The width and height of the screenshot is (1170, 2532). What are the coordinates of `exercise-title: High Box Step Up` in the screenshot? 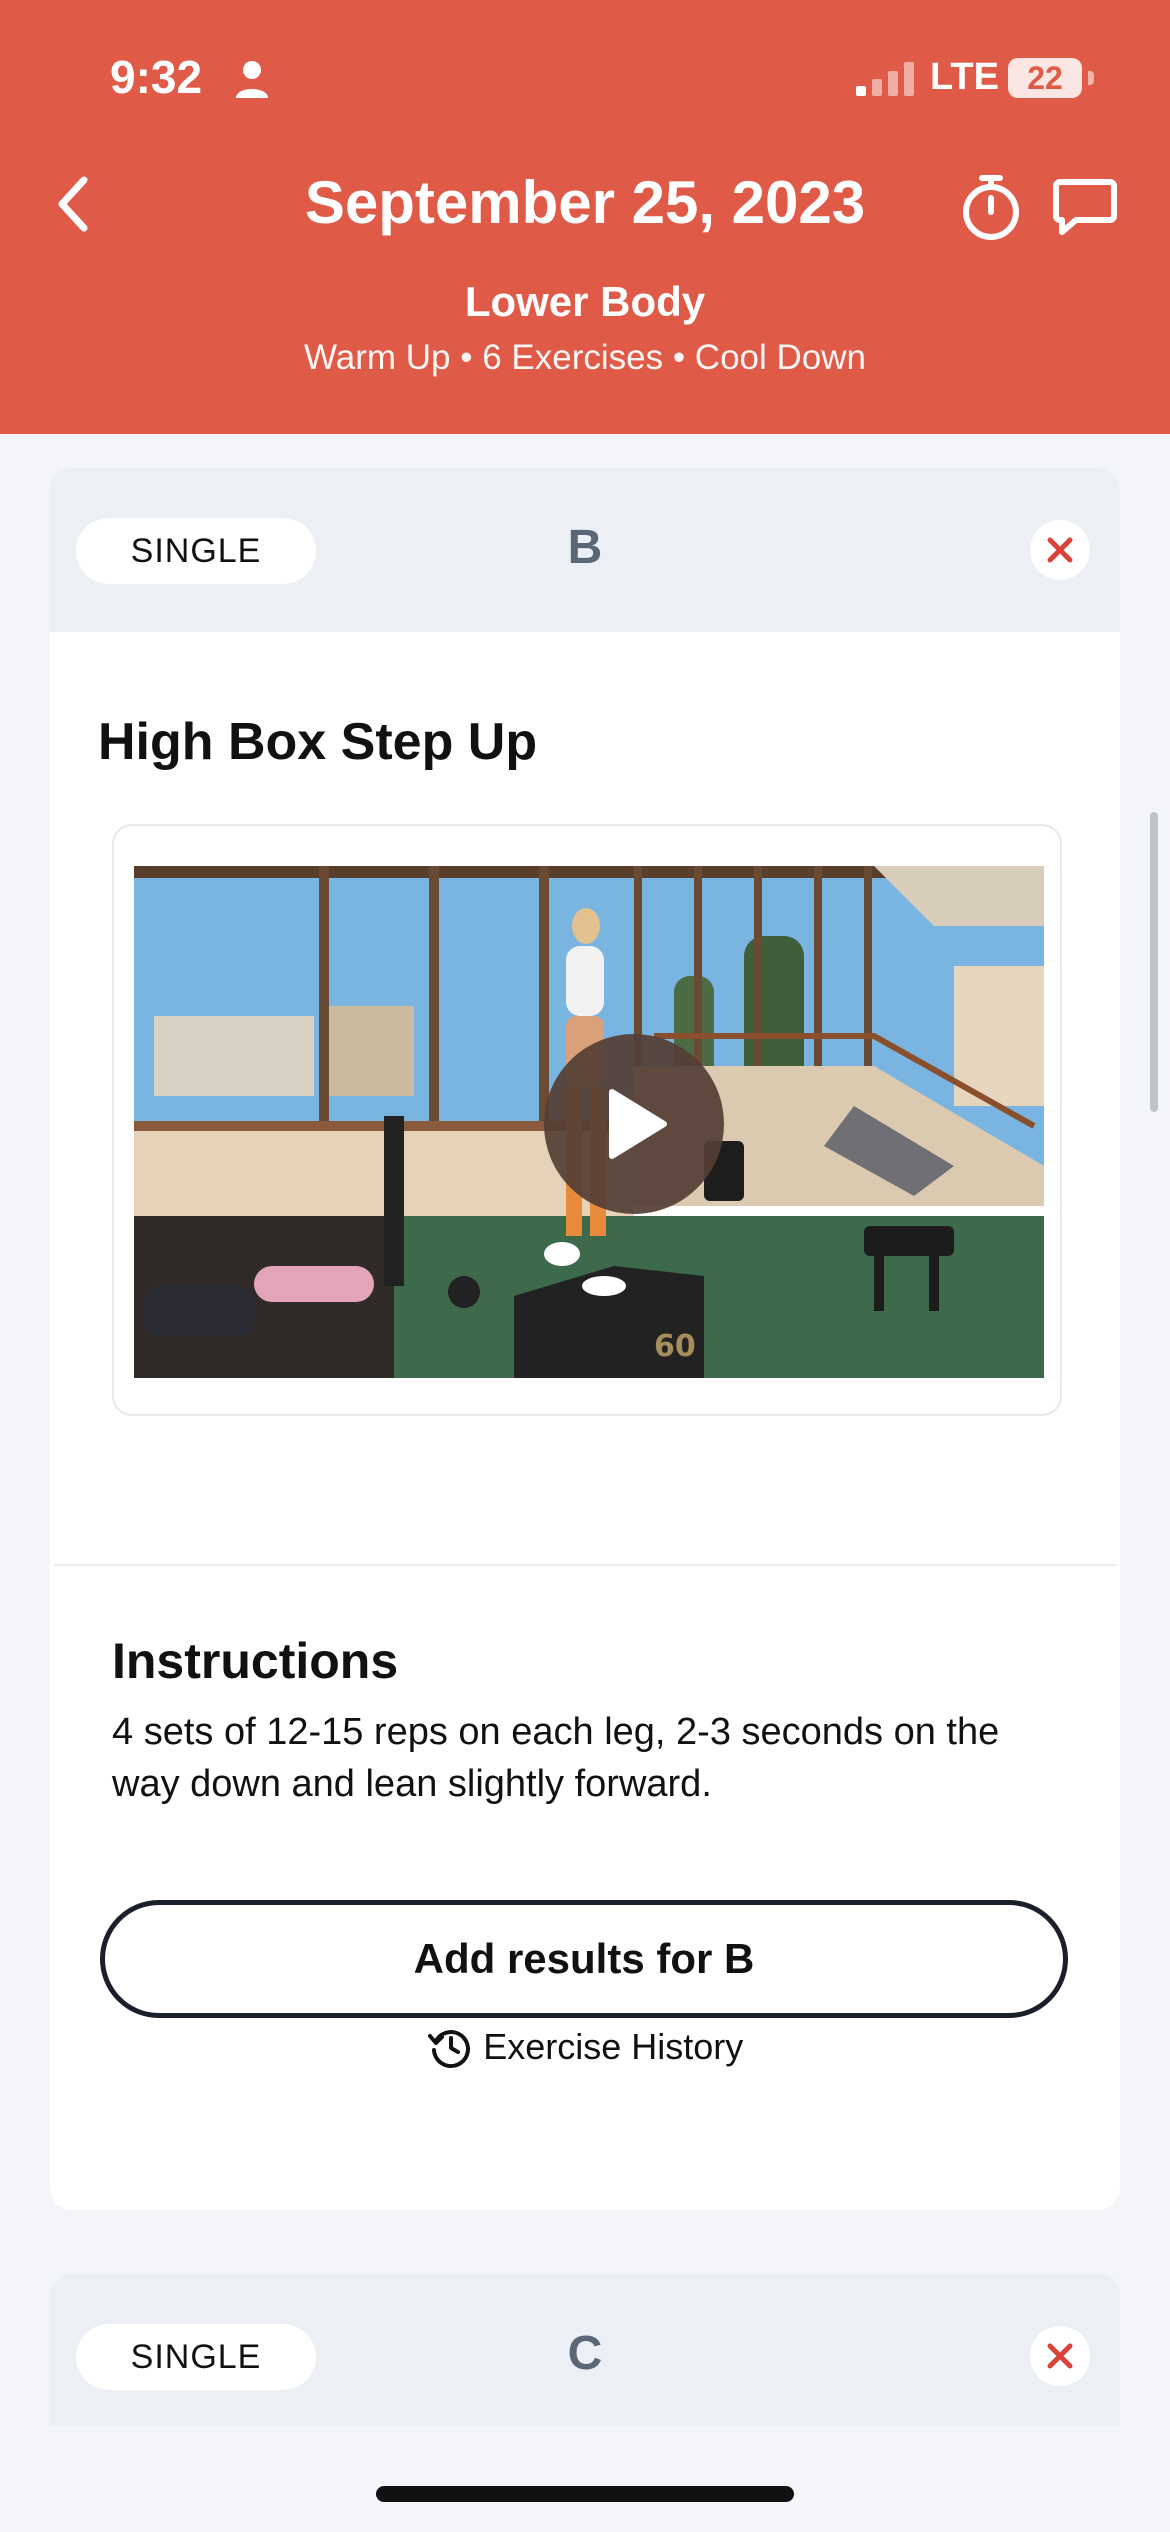 It's located at (318, 742).